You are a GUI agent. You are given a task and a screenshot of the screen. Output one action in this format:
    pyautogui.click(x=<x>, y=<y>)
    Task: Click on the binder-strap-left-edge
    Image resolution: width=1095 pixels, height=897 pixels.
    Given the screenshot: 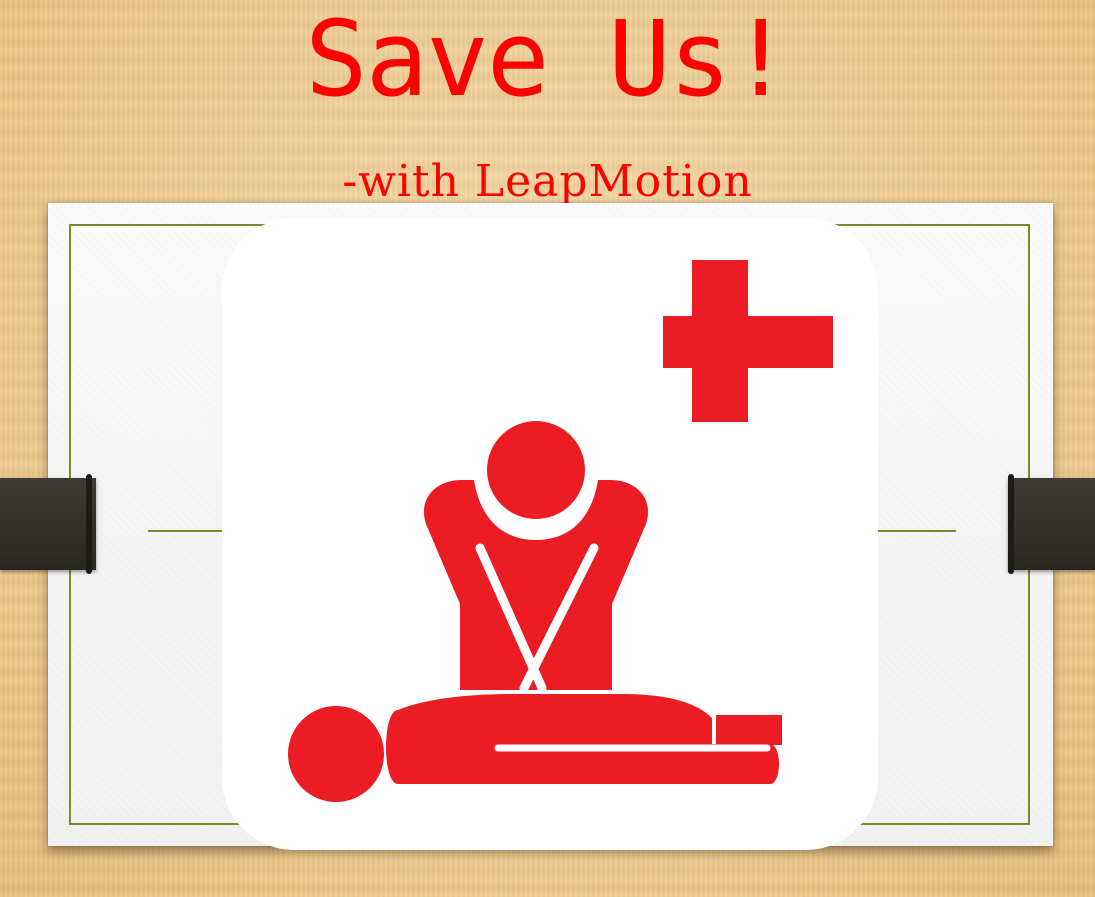 What is the action you would take?
    pyautogui.click(x=89, y=524)
    